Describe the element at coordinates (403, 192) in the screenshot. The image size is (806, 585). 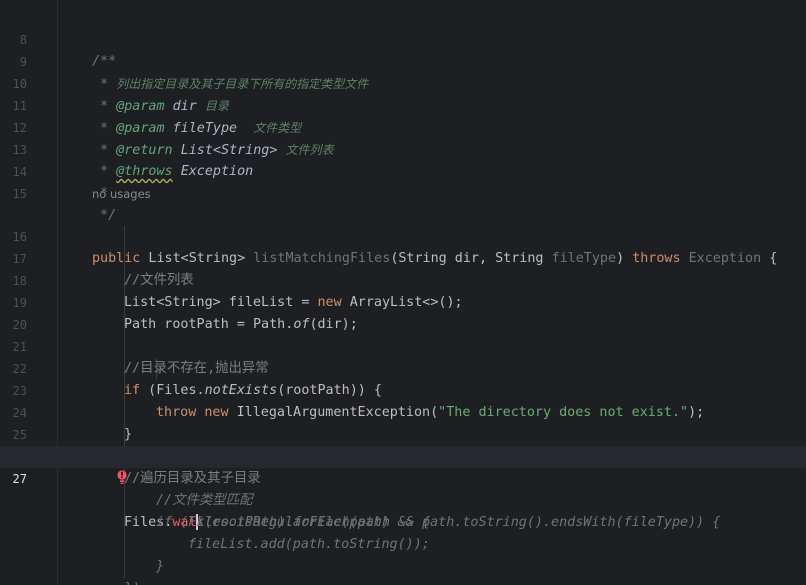
I see `code-line: 15 */` at that location.